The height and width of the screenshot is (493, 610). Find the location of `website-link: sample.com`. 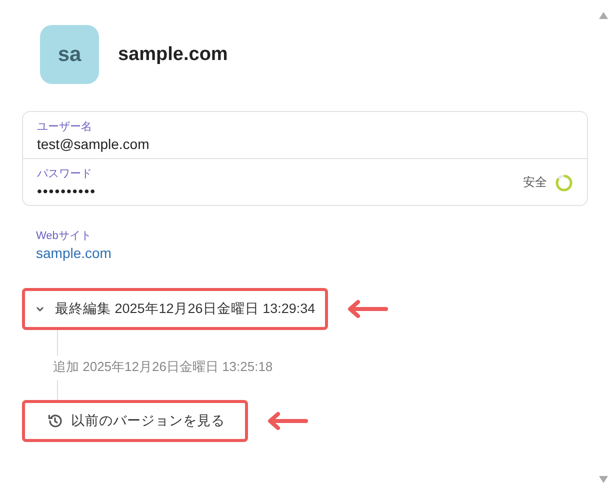

website-link: sample.com is located at coordinates (74, 253).